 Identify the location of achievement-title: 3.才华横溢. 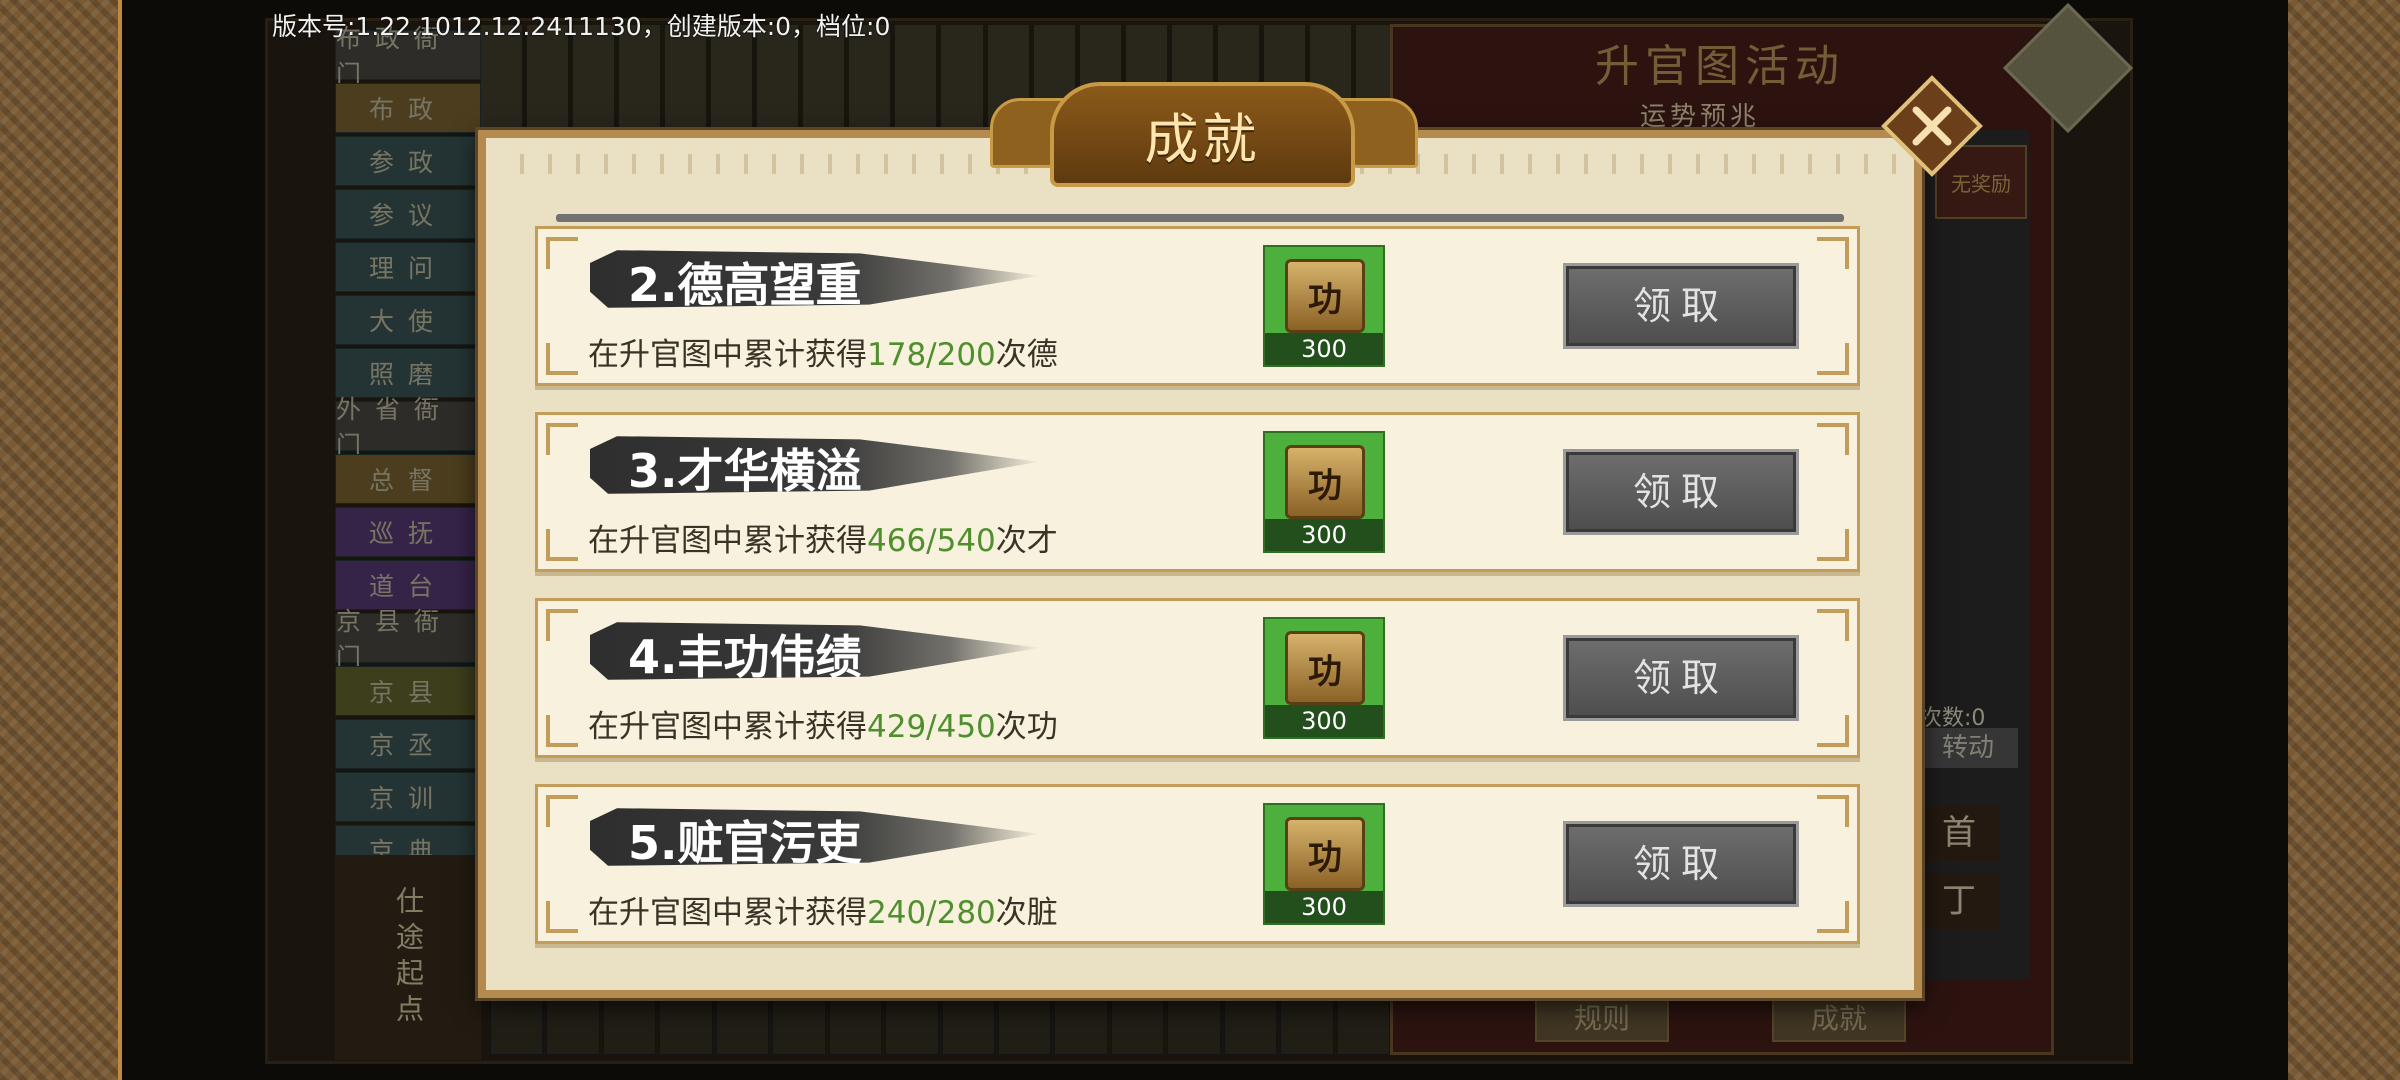
(745, 471).